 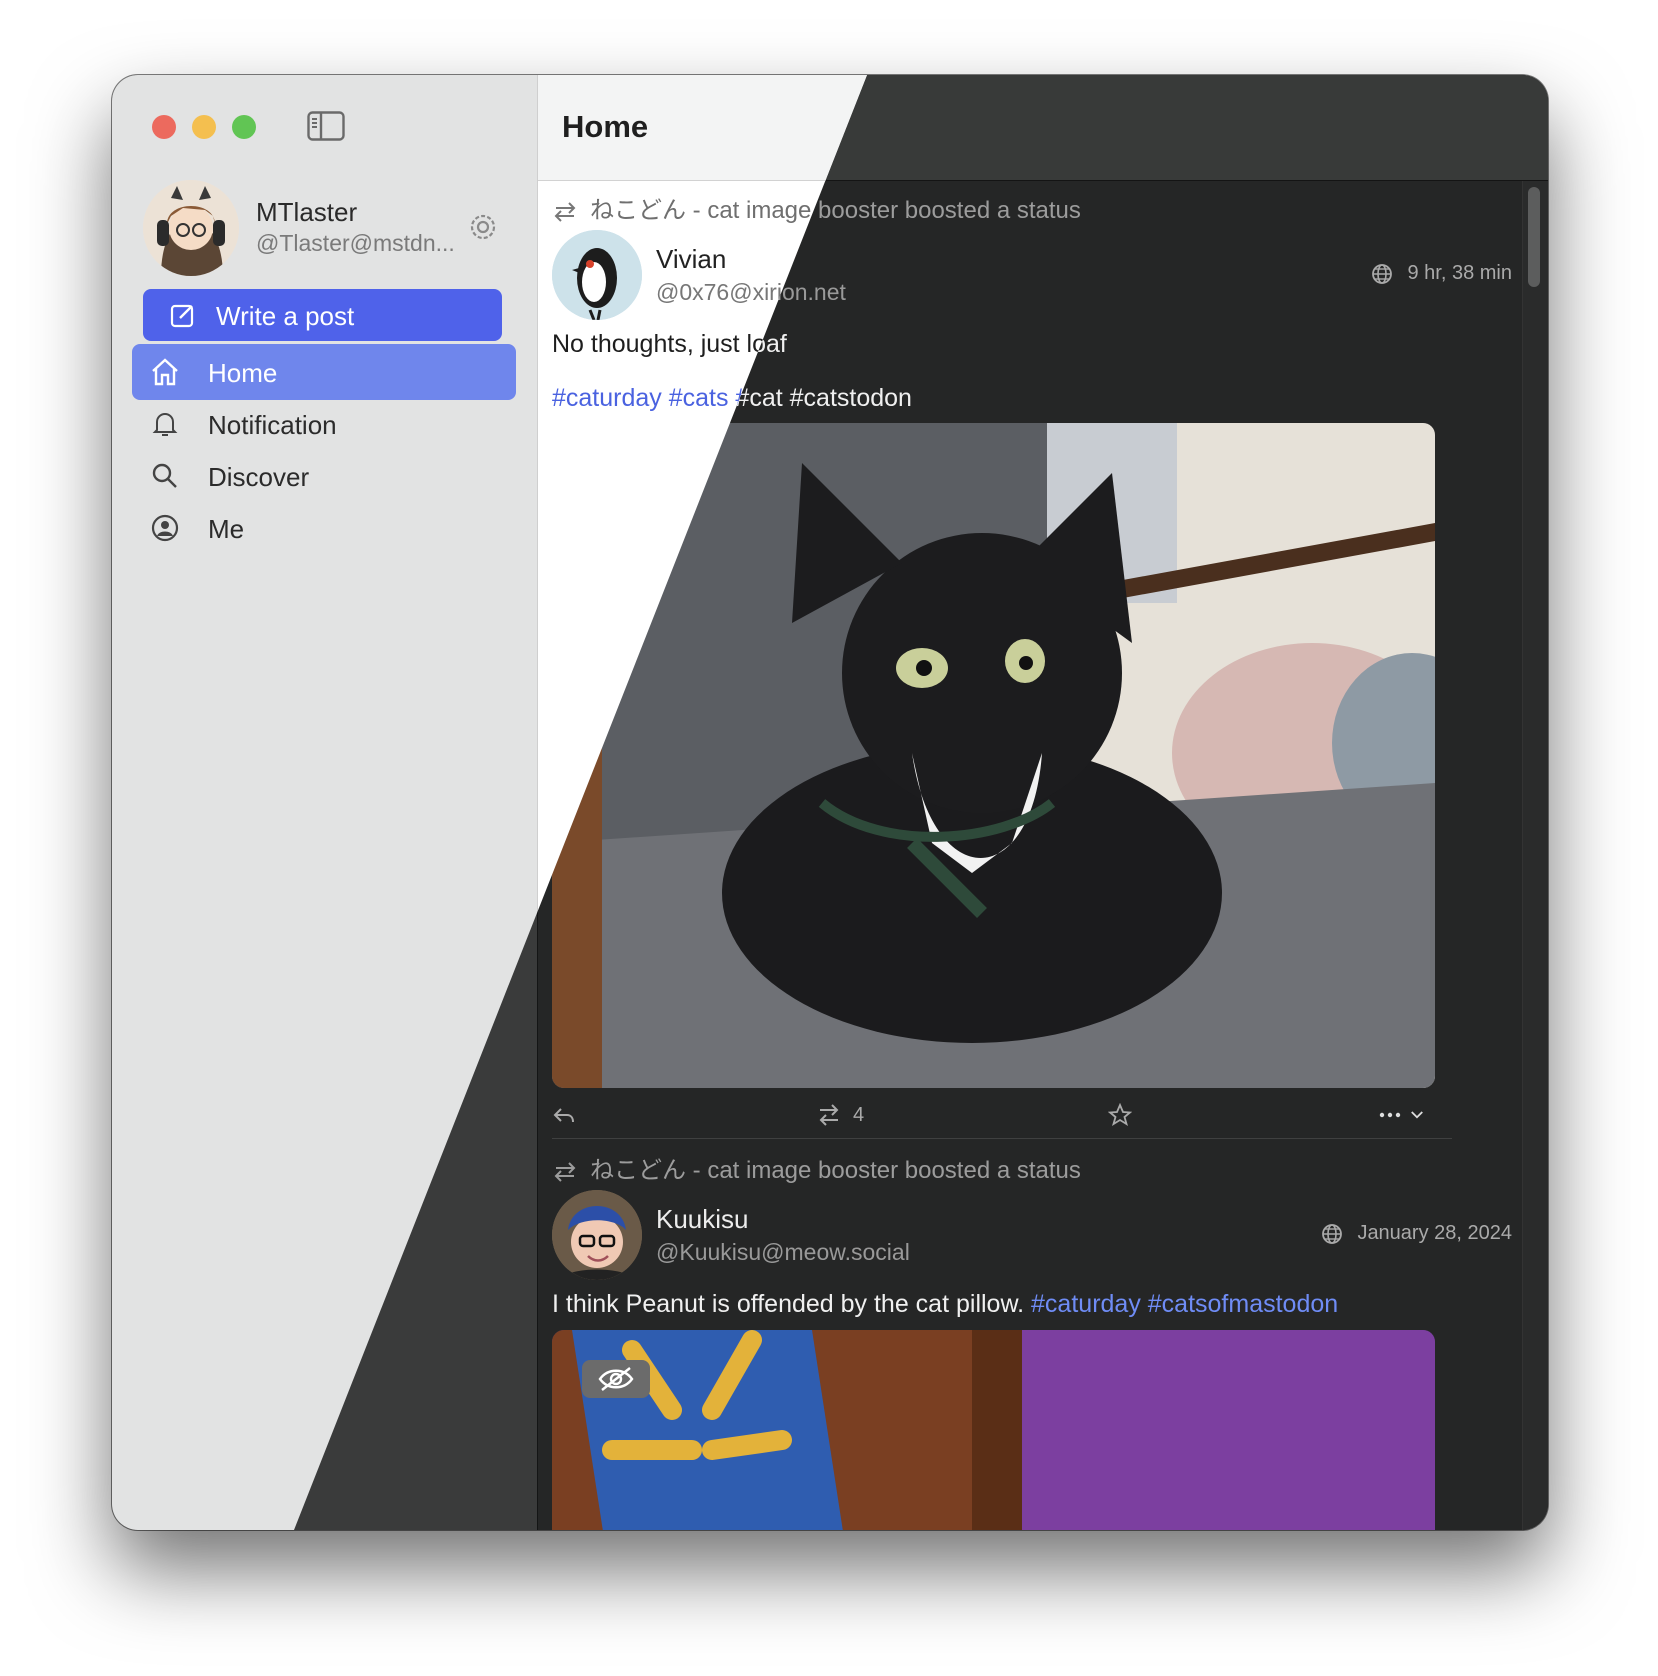 I want to click on reblog-button: 4, so click(x=840, y=1115).